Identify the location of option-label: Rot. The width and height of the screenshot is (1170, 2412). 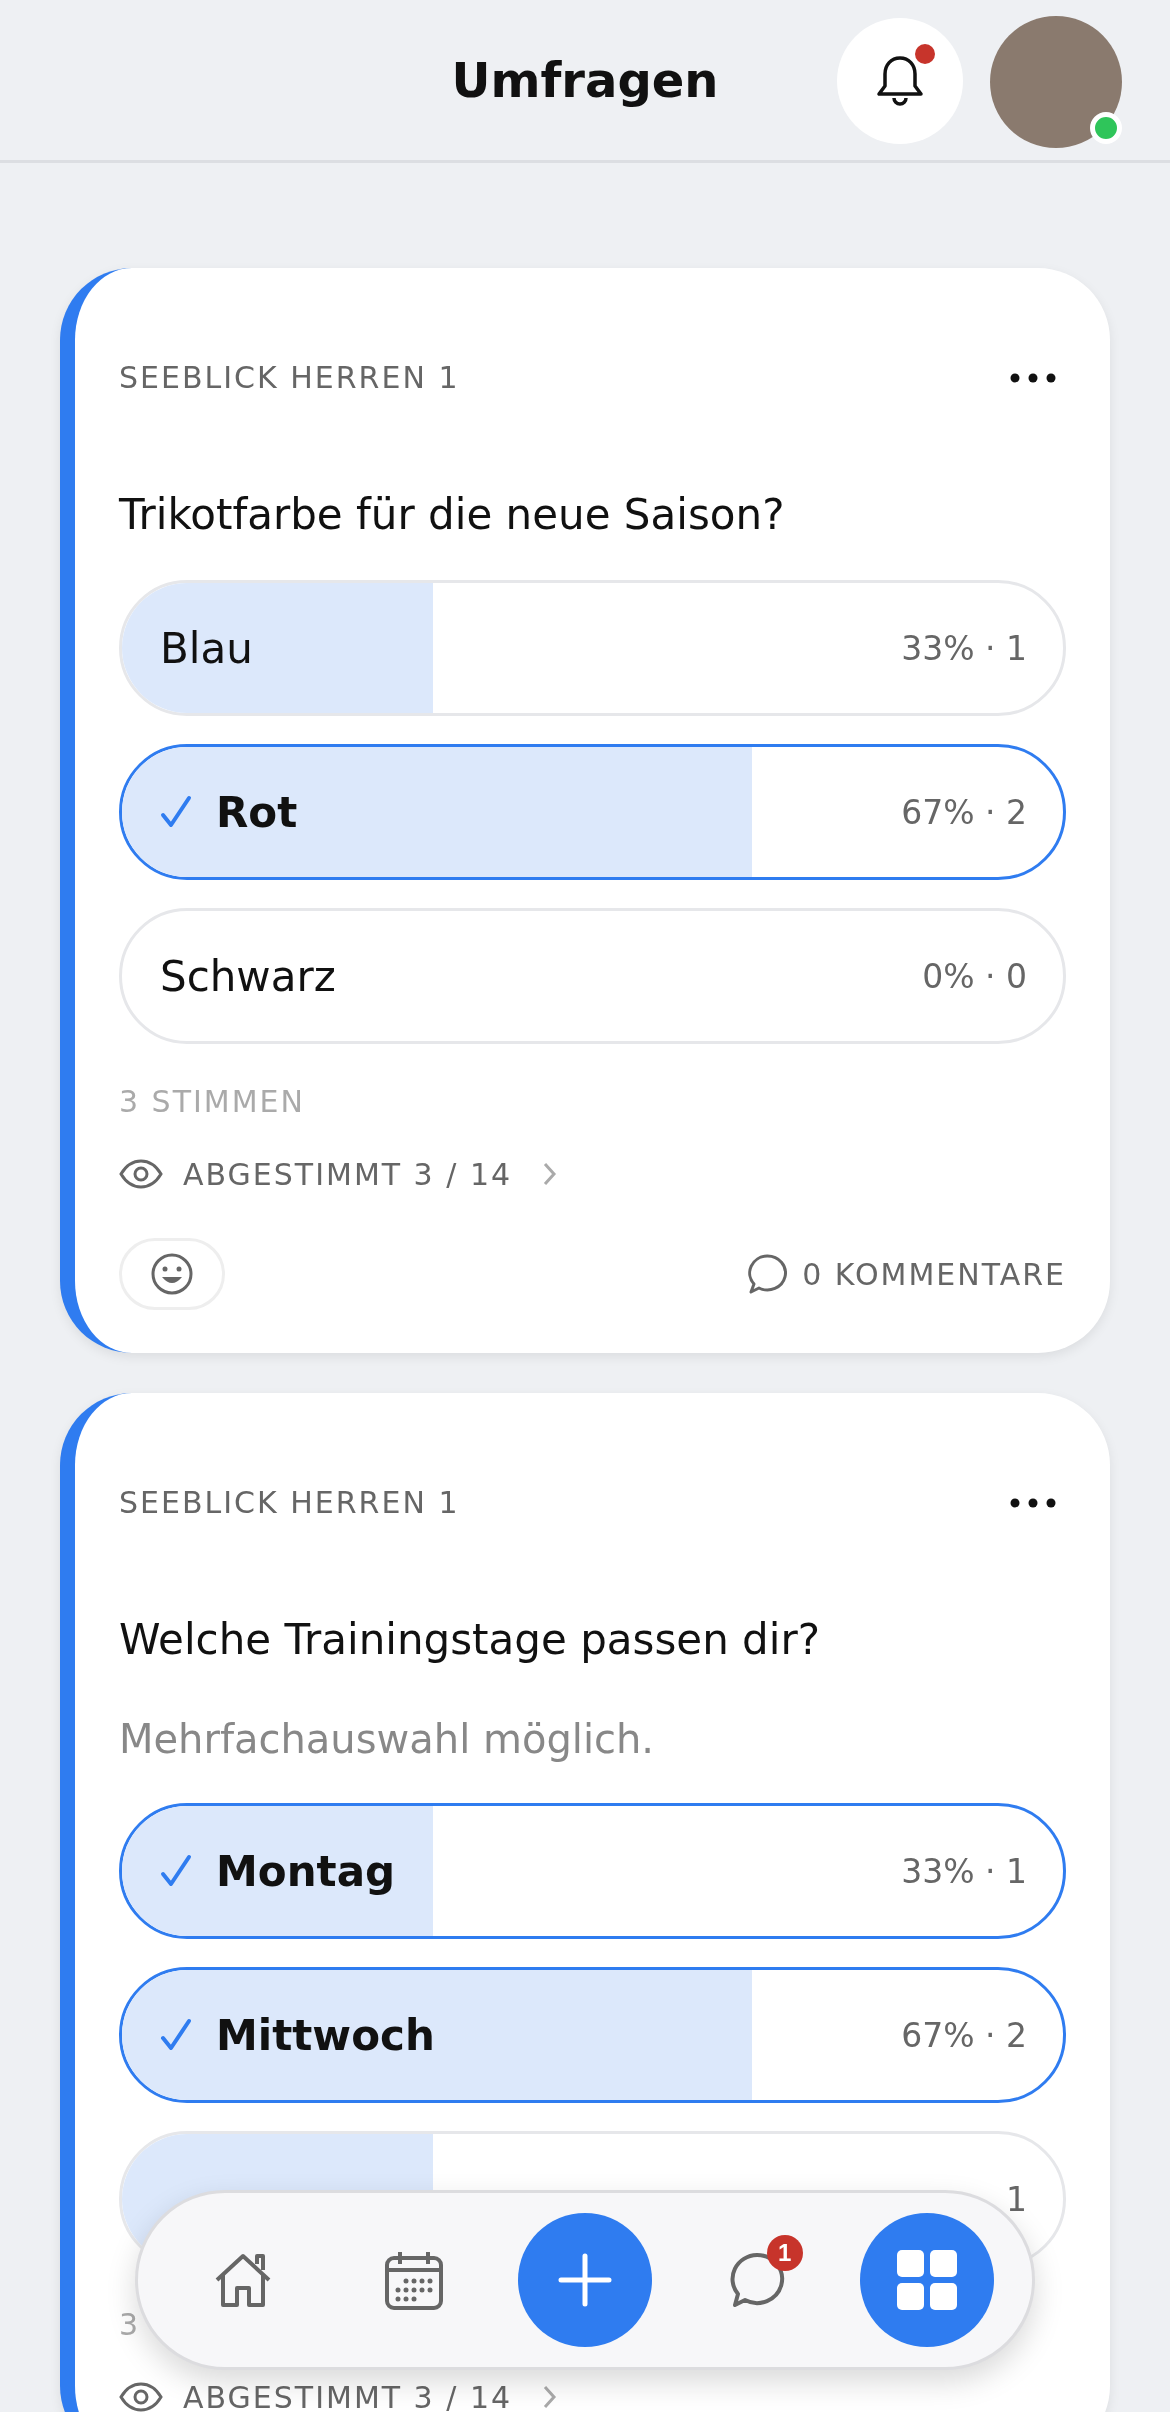
(257, 812).